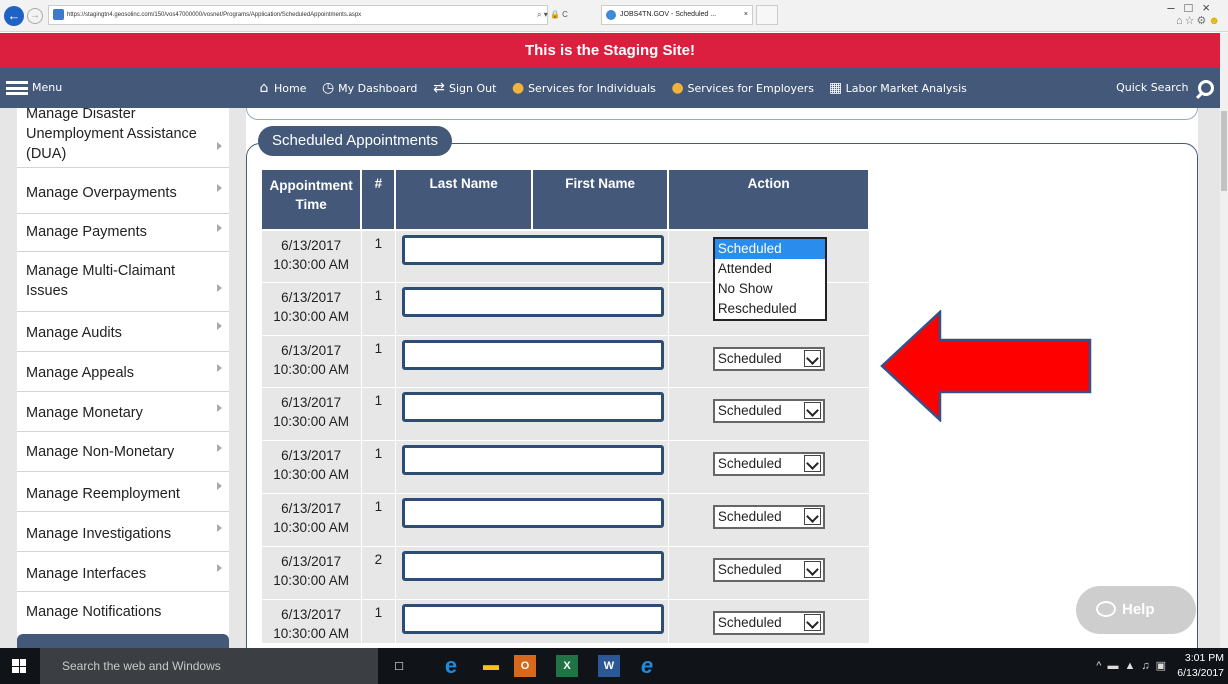 This screenshot has width=1228, height=684. I want to click on help-button: Help, so click(1136, 610).